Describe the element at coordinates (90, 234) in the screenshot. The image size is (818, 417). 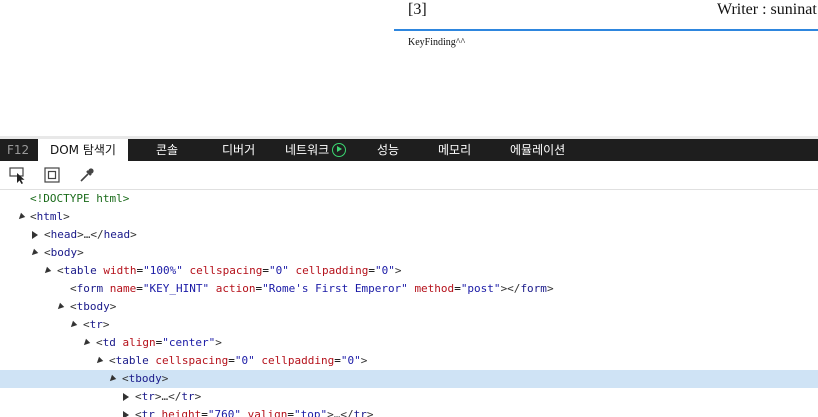
I see `node-label: <head>…</head>` at that location.